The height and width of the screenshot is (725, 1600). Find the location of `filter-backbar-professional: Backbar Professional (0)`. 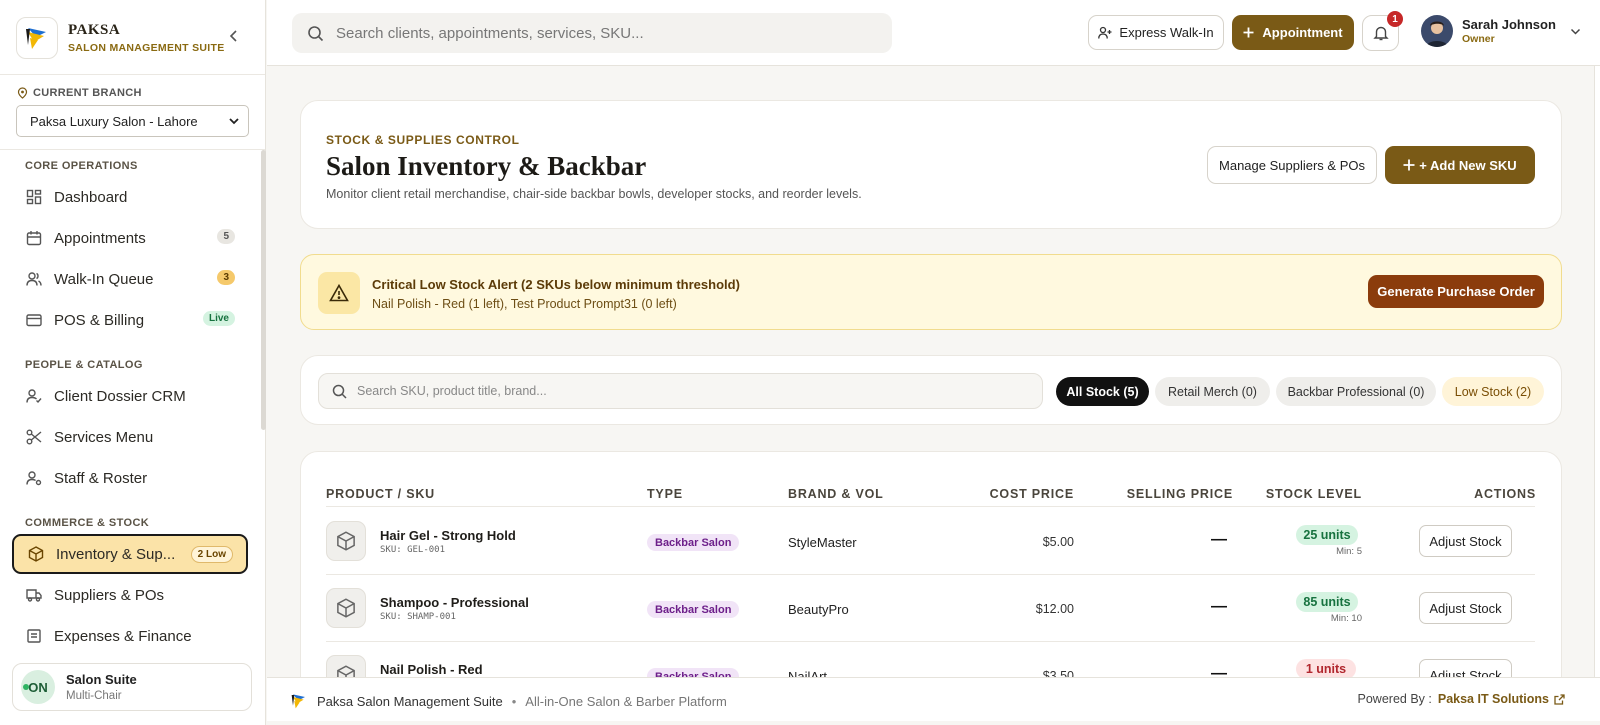

filter-backbar-professional: Backbar Professional (0) is located at coordinates (1356, 391).